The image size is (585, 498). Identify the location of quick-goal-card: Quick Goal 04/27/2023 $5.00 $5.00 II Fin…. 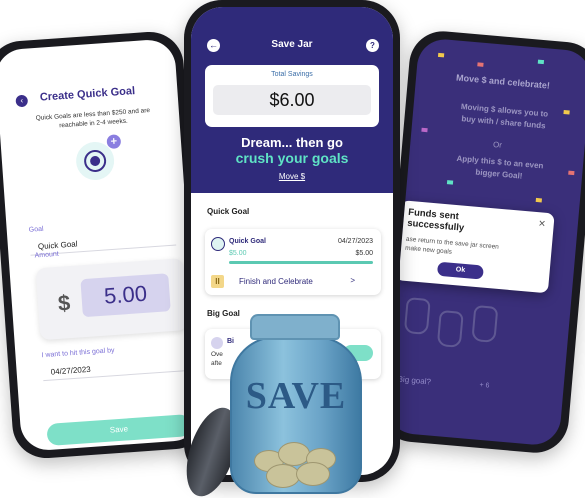
(293, 262).